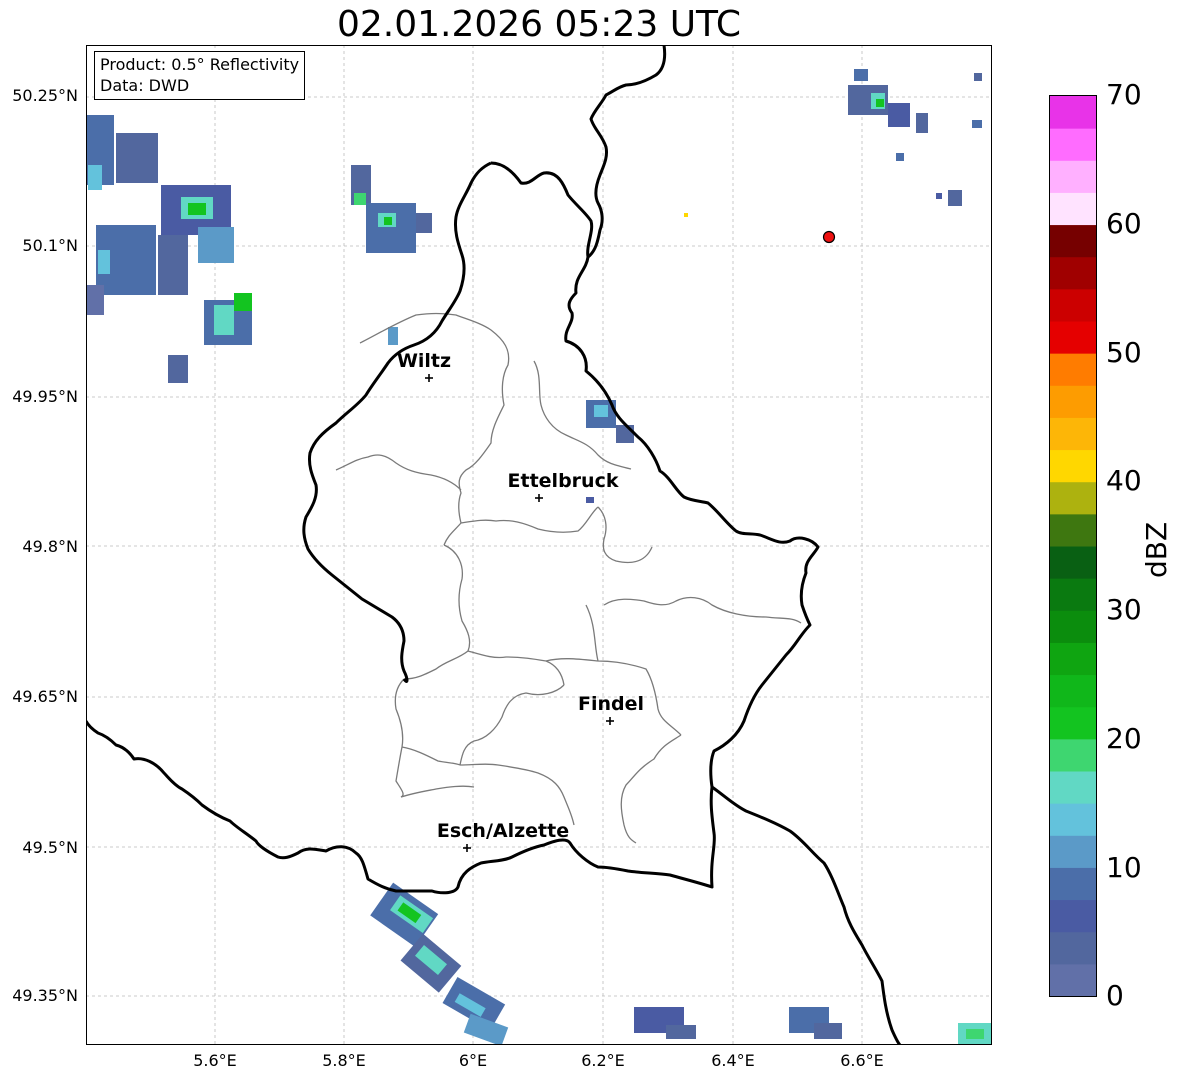  I want to click on city-markers, so click(519, 613).